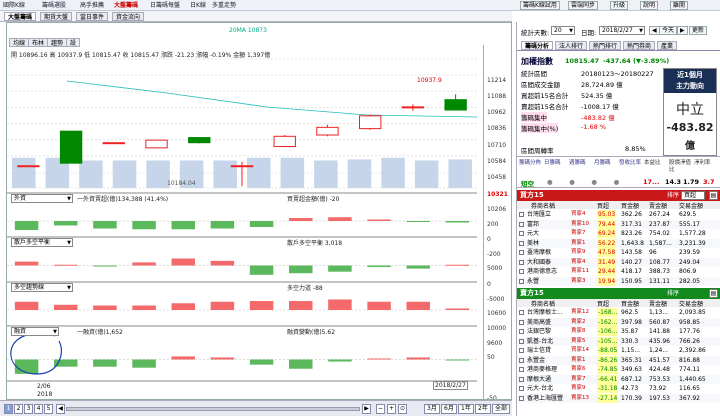  What do you see at coordinates (19, 42) in the screenshot?
I see `toggle-ma: 均線` at bounding box center [19, 42].